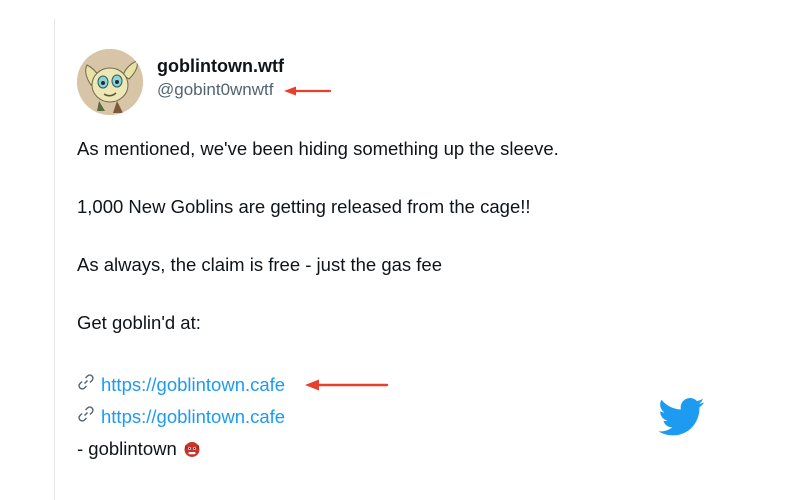 This screenshot has width=800, height=500. I want to click on twitter-bird-icon, so click(681, 417).